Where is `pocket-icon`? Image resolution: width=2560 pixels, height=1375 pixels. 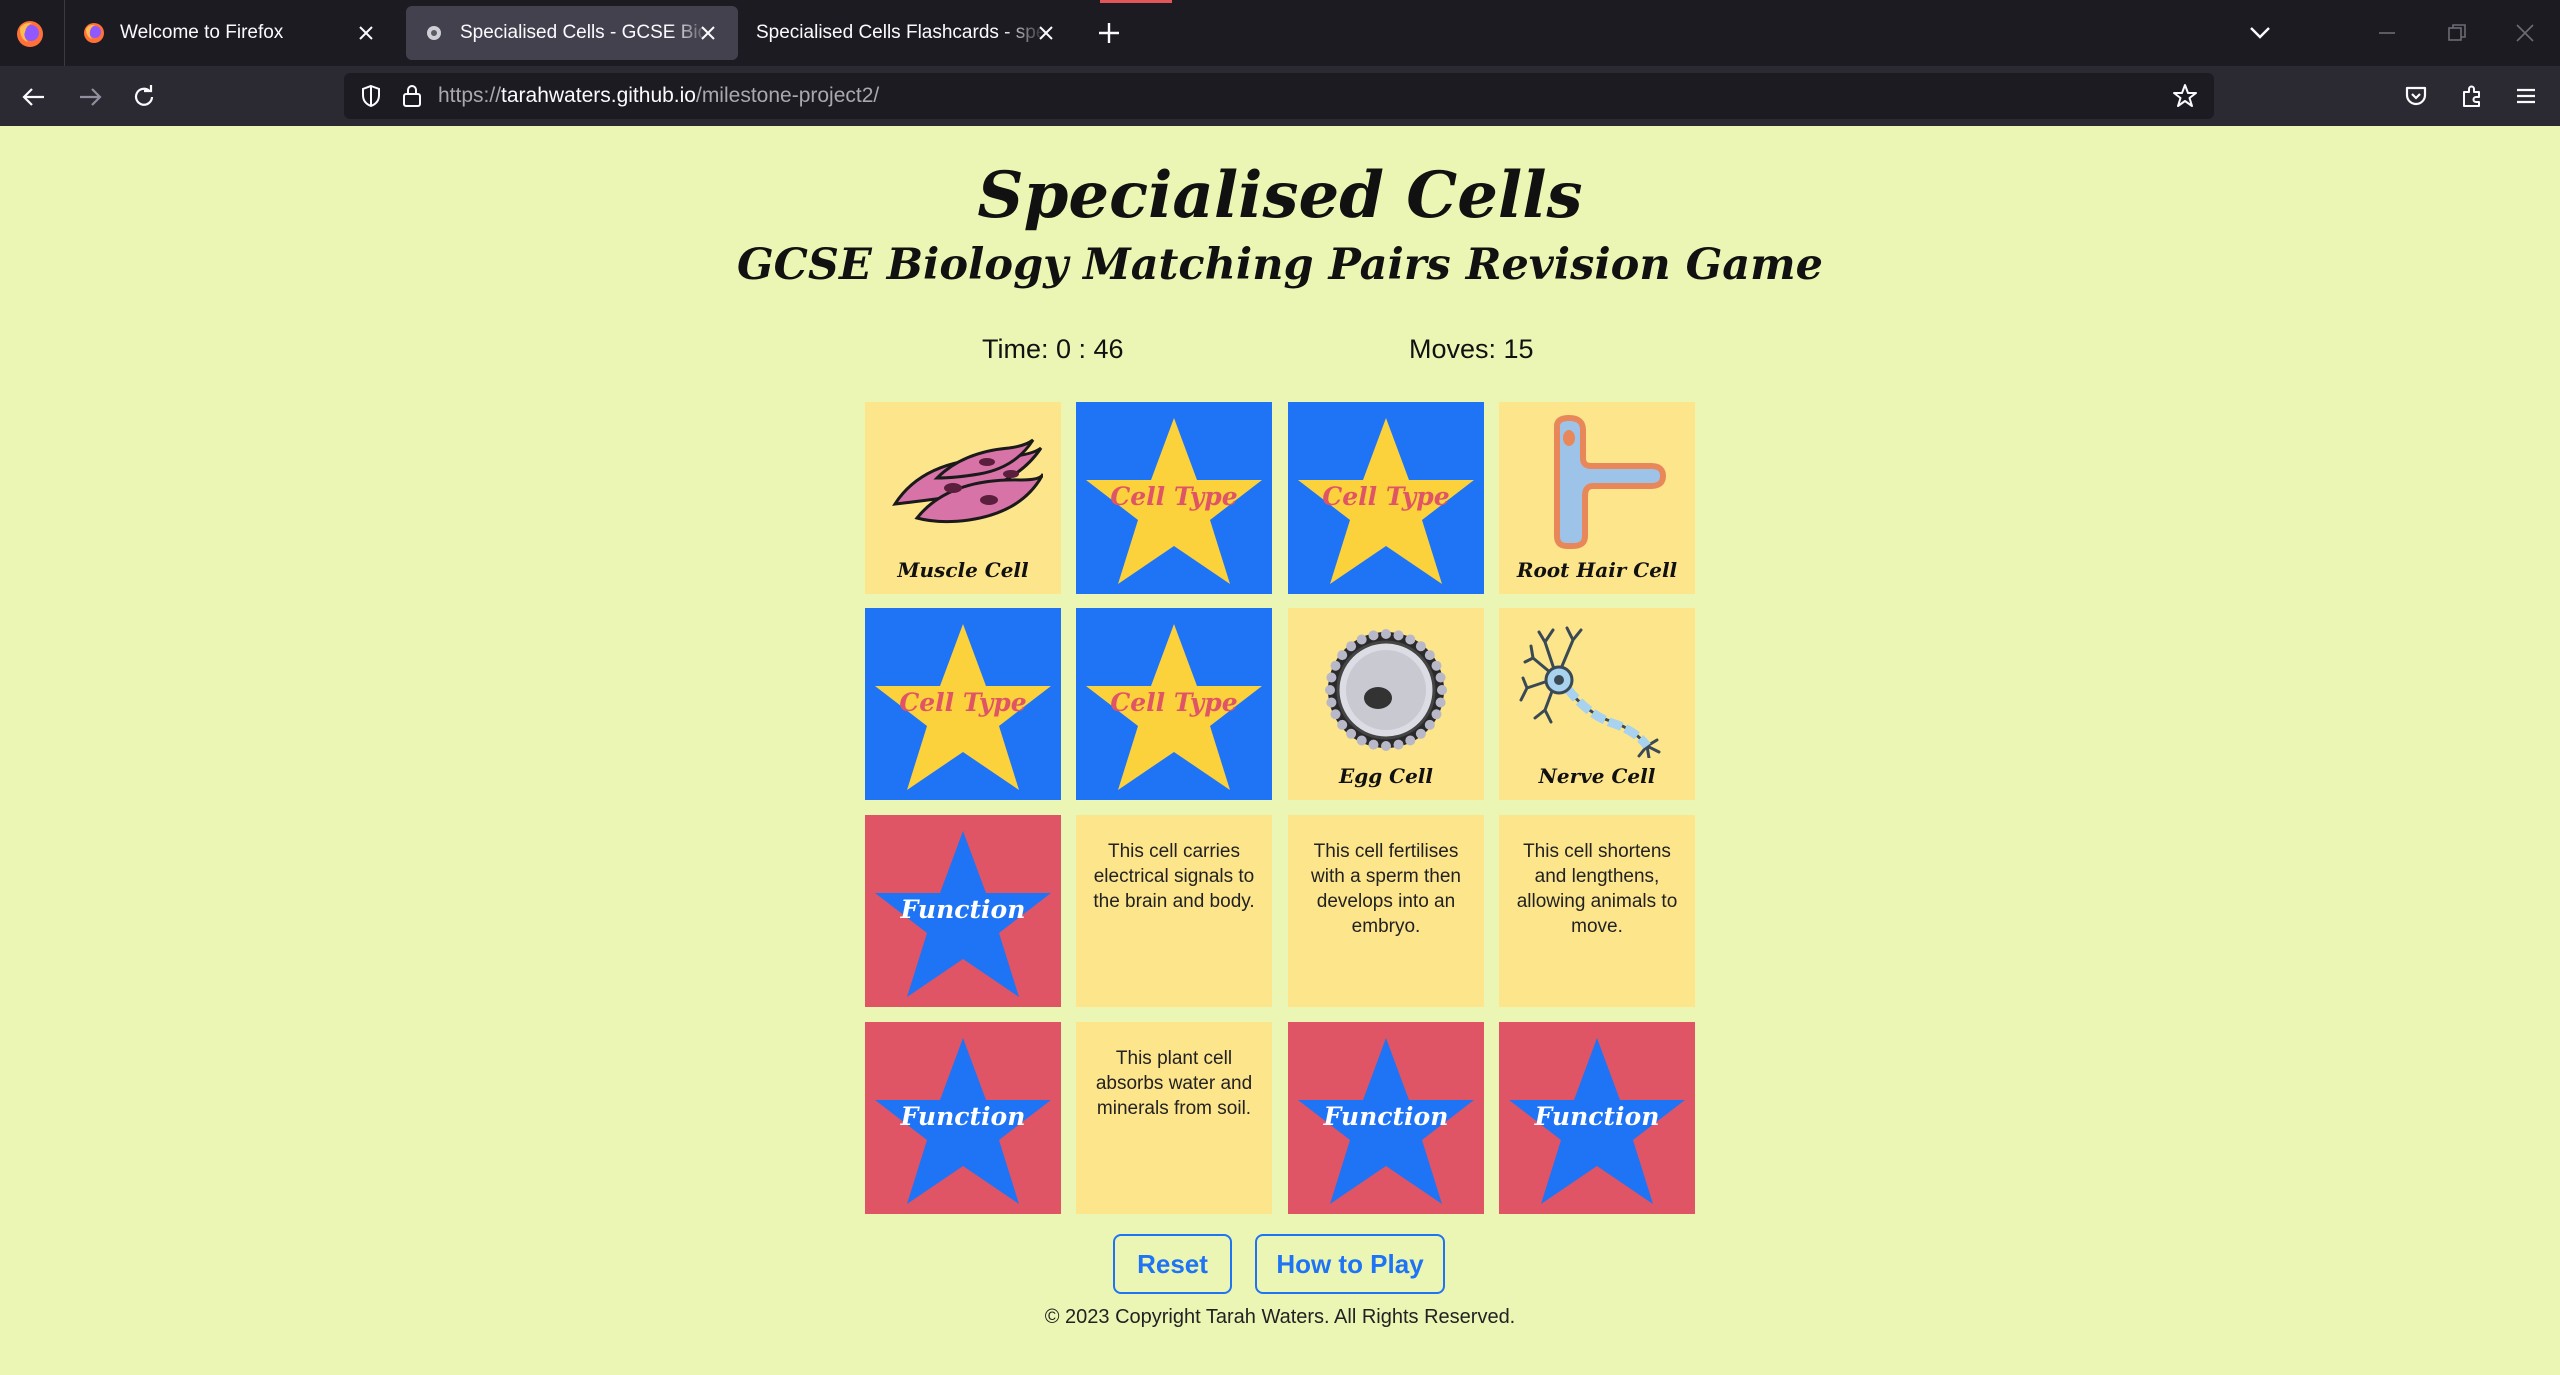 pocket-icon is located at coordinates (2416, 96).